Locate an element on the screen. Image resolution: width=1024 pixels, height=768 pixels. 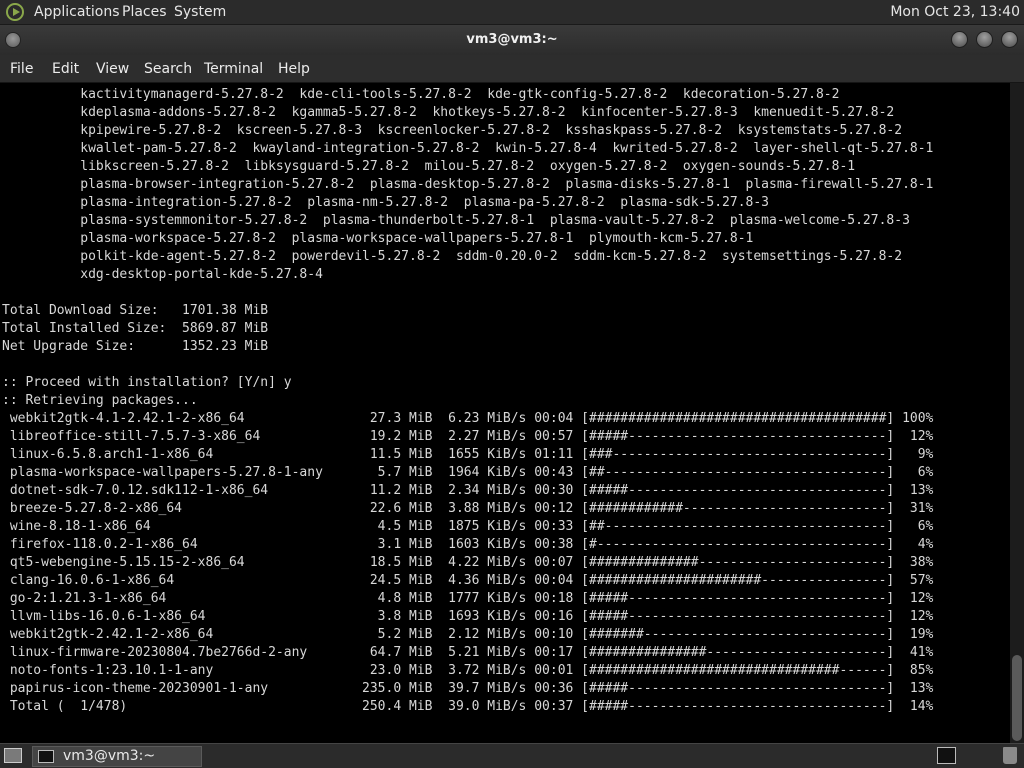
applications-menu: Applications is located at coordinates (77, 12).